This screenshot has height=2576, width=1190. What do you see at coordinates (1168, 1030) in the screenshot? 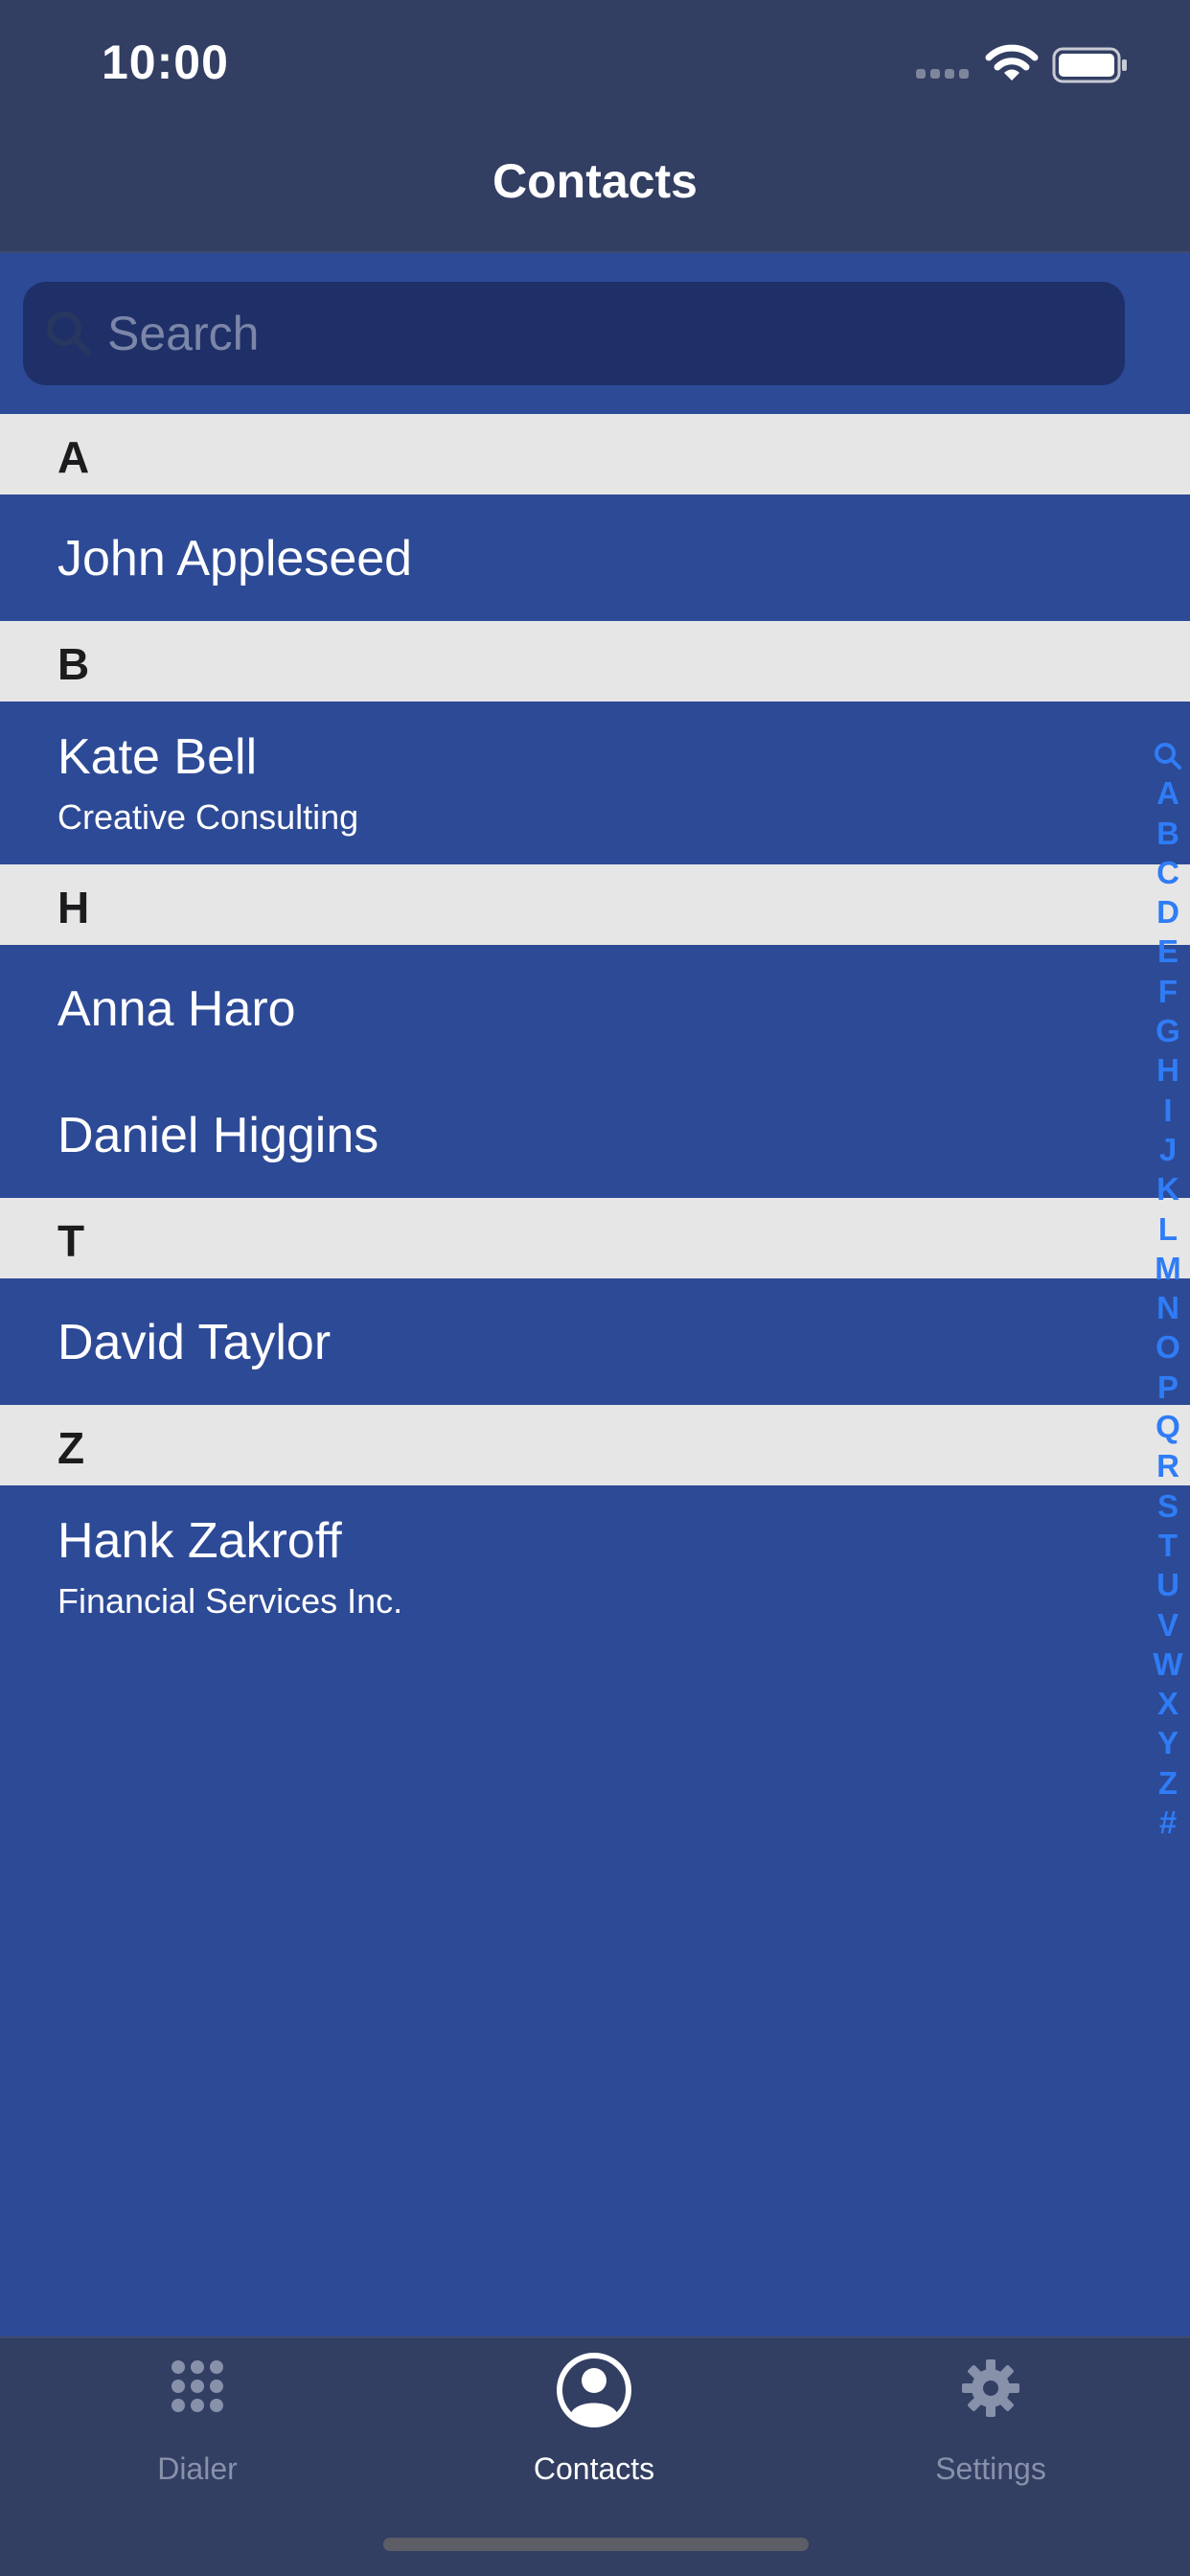
I see `index-letter: G` at bounding box center [1168, 1030].